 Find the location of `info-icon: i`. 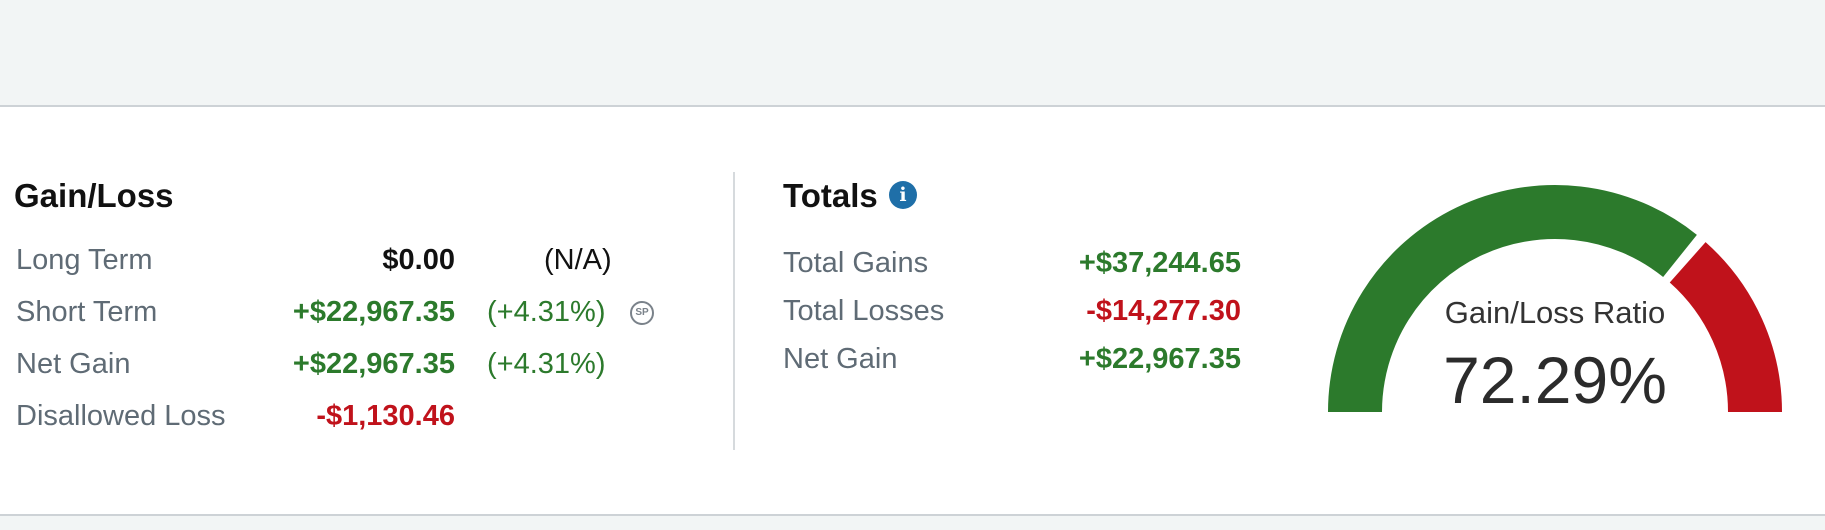

info-icon: i is located at coordinates (903, 195).